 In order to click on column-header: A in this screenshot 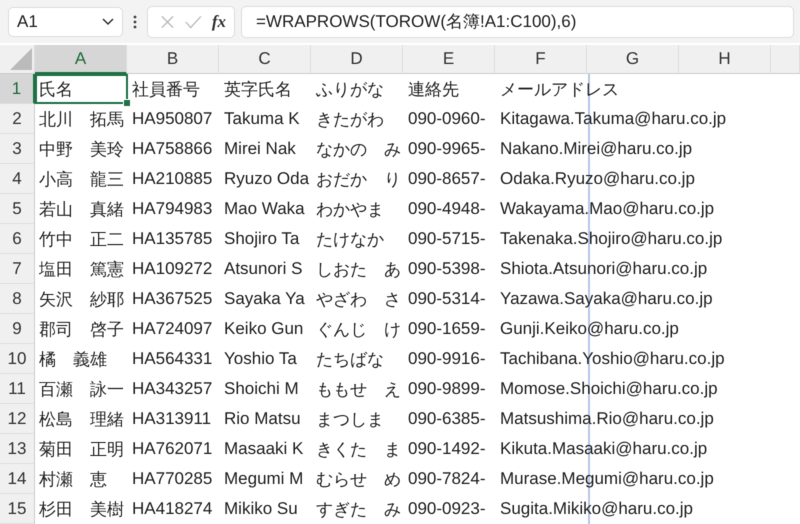, I will do `click(81, 59)`.